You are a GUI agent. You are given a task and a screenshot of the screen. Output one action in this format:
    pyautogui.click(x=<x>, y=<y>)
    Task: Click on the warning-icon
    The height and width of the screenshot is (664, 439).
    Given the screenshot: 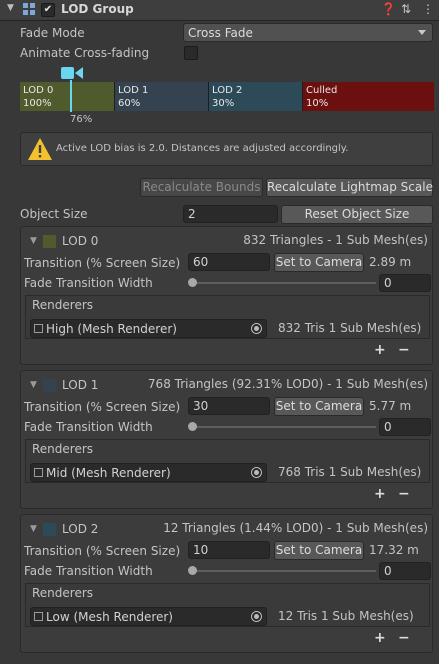 What is the action you would take?
    pyautogui.click(x=40, y=149)
    